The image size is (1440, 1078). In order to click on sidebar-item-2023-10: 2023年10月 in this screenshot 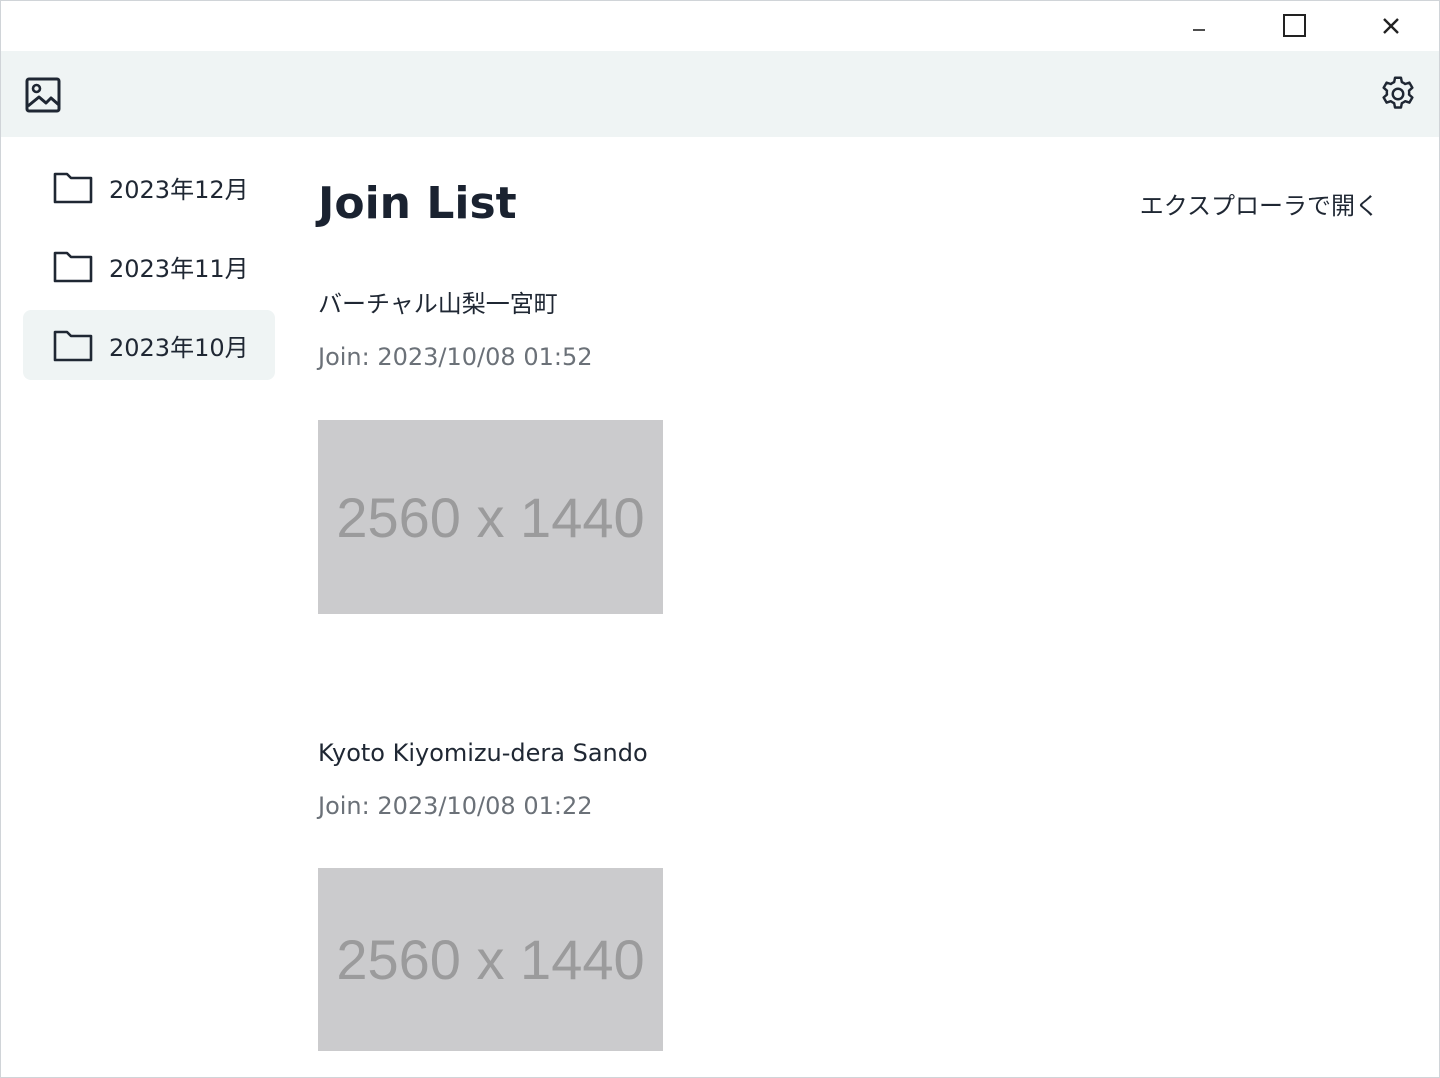, I will do `click(149, 345)`.